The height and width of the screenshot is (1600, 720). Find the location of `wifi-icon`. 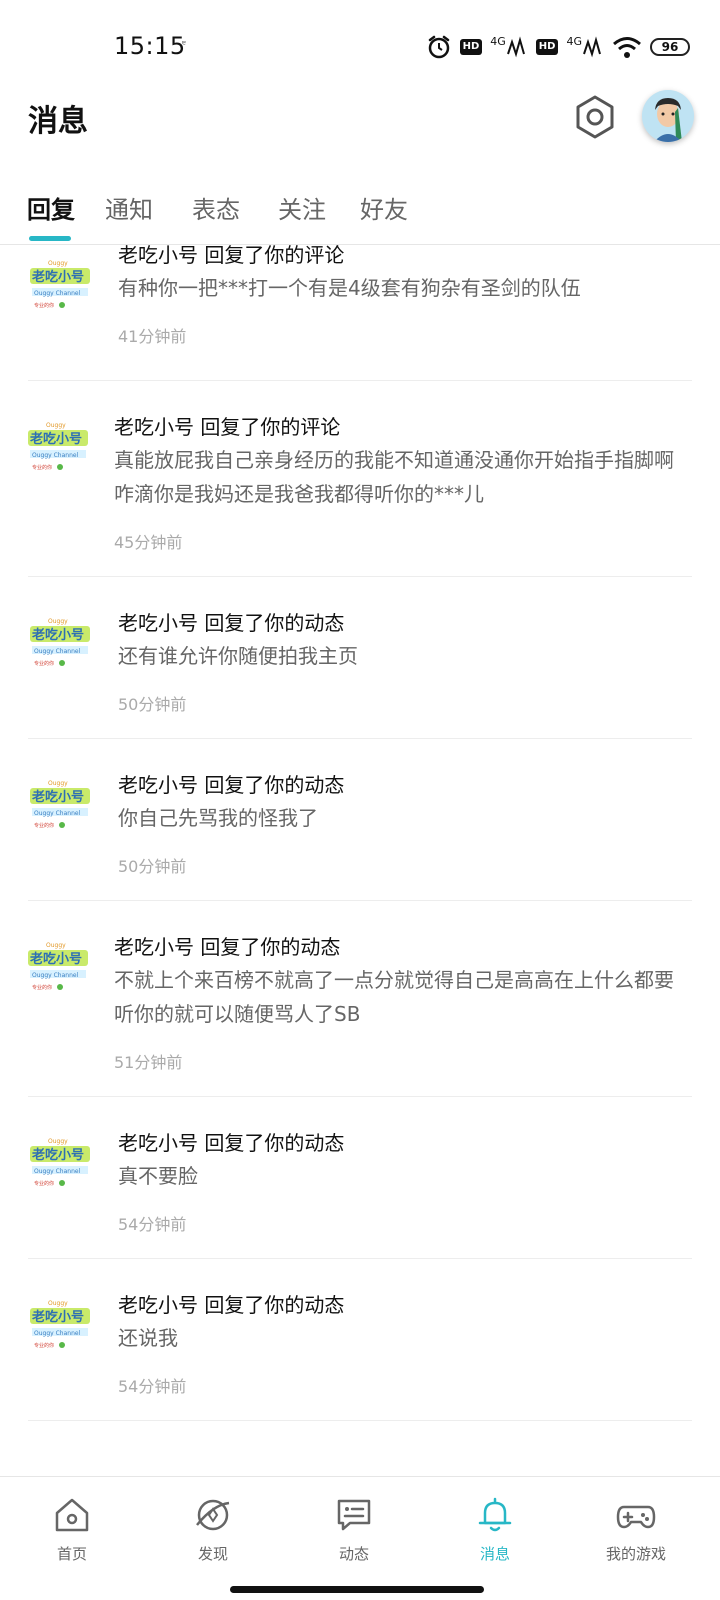

wifi-icon is located at coordinates (627, 47).